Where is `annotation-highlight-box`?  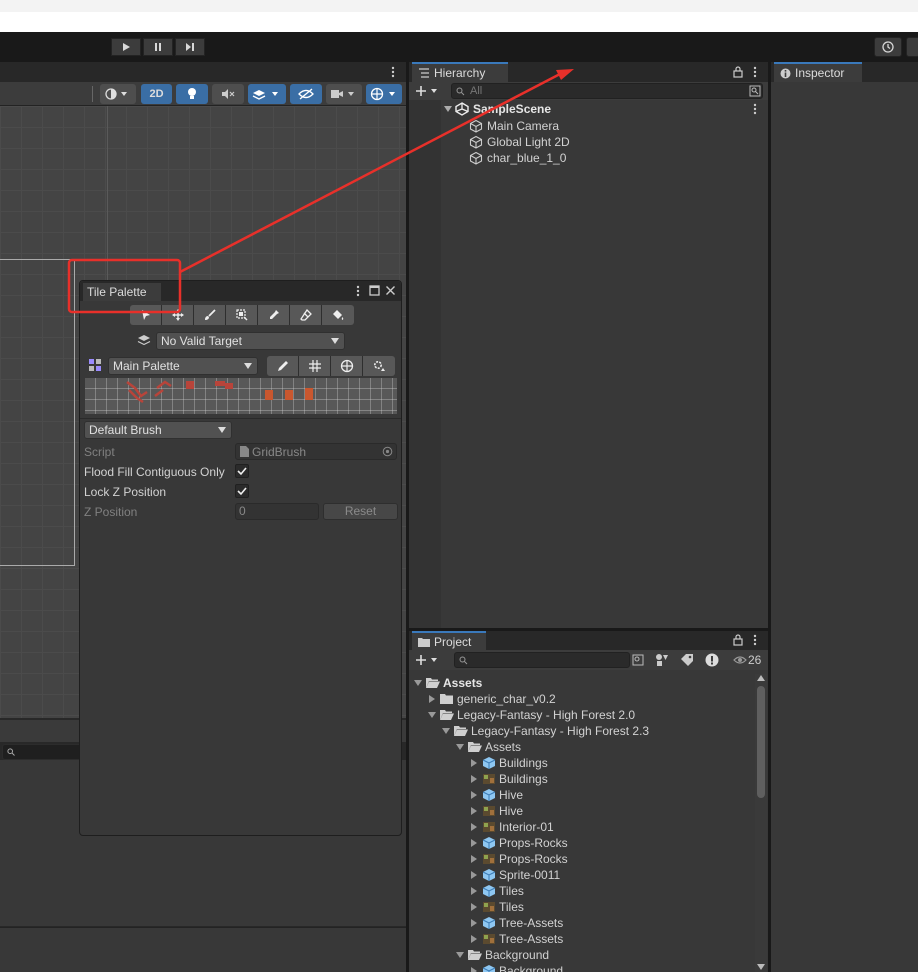 annotation-highlight-box is located at coordinates (124, 286).